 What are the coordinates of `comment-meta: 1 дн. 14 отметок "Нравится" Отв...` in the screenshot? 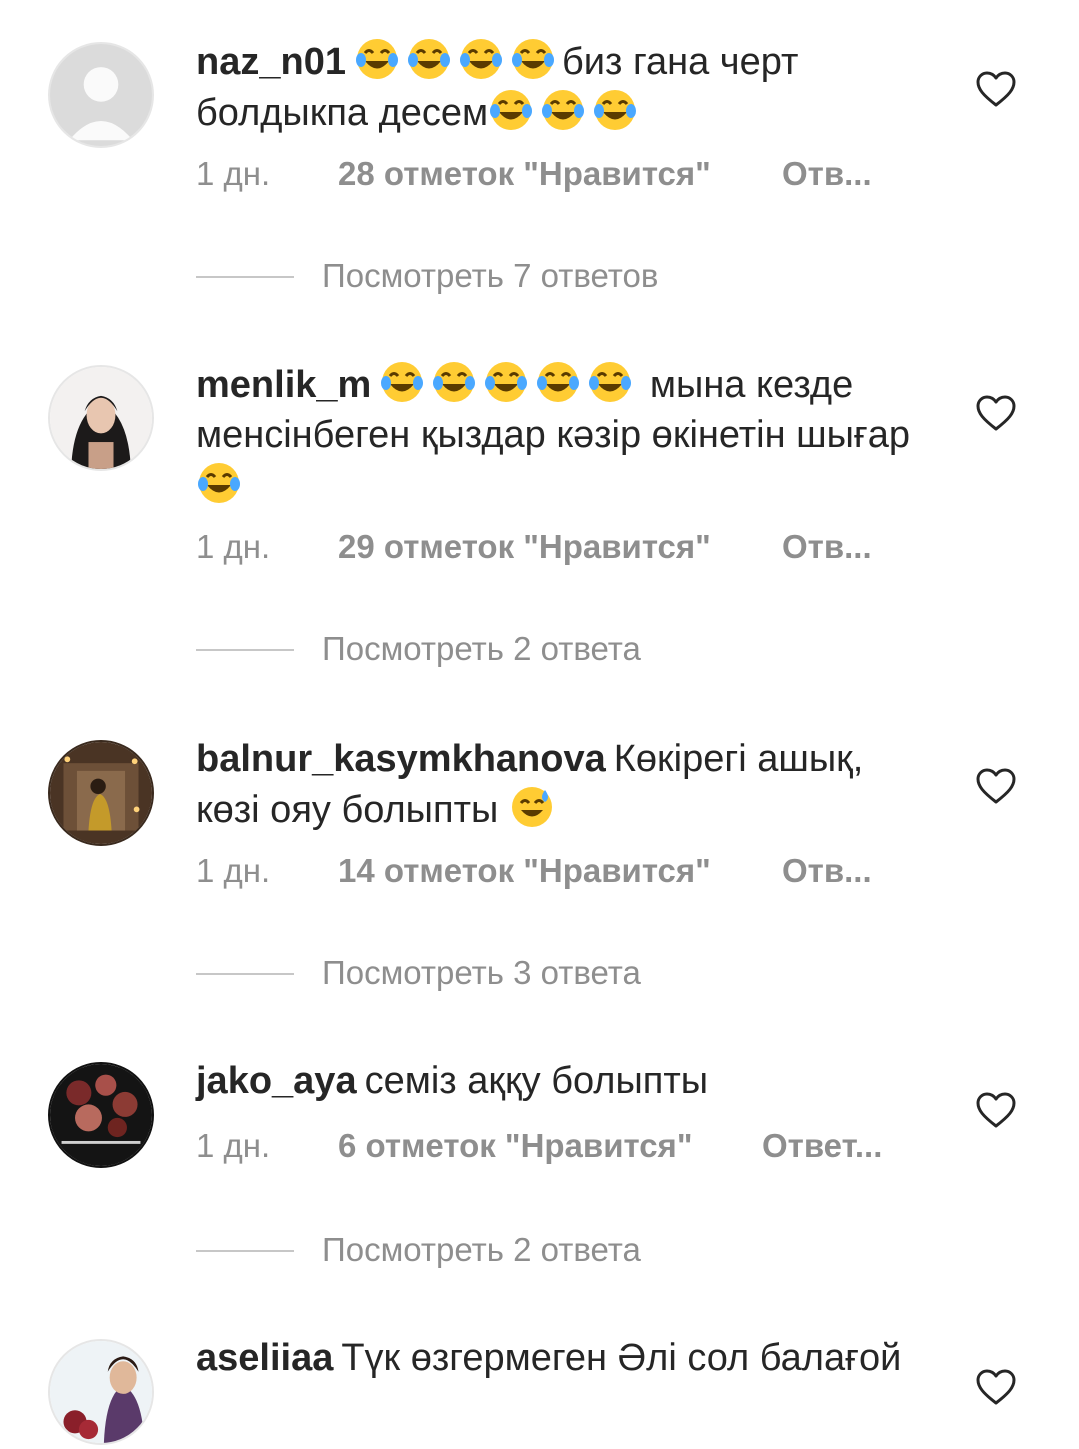 It's located at (534, 871).